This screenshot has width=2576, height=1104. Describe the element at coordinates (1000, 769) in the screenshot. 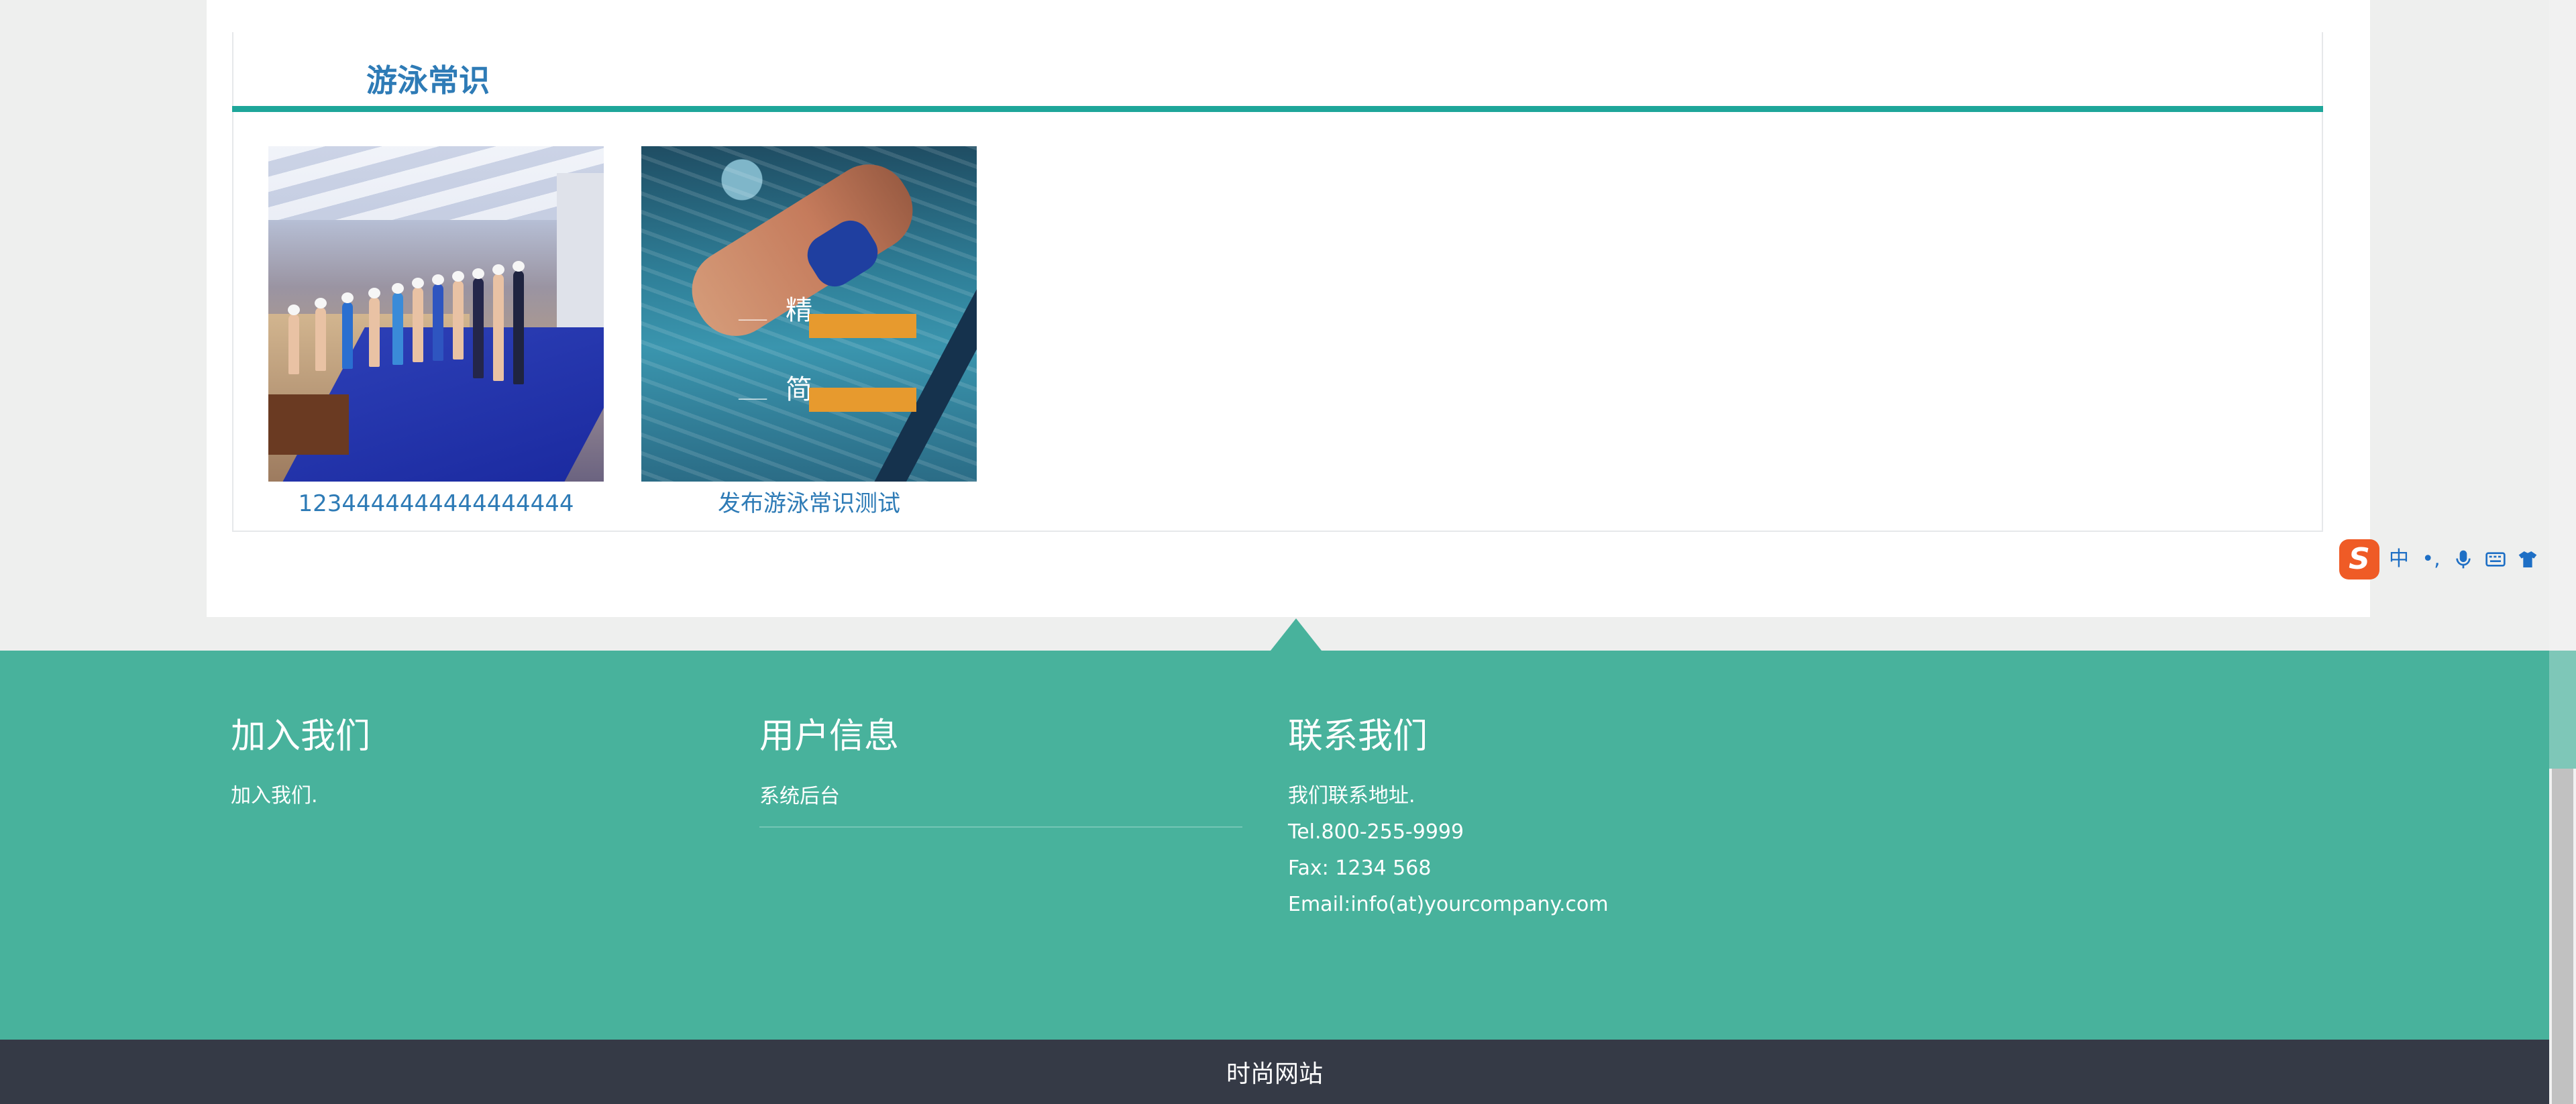

I see `footer-user-column: 用户信息 系统后台` at that location.